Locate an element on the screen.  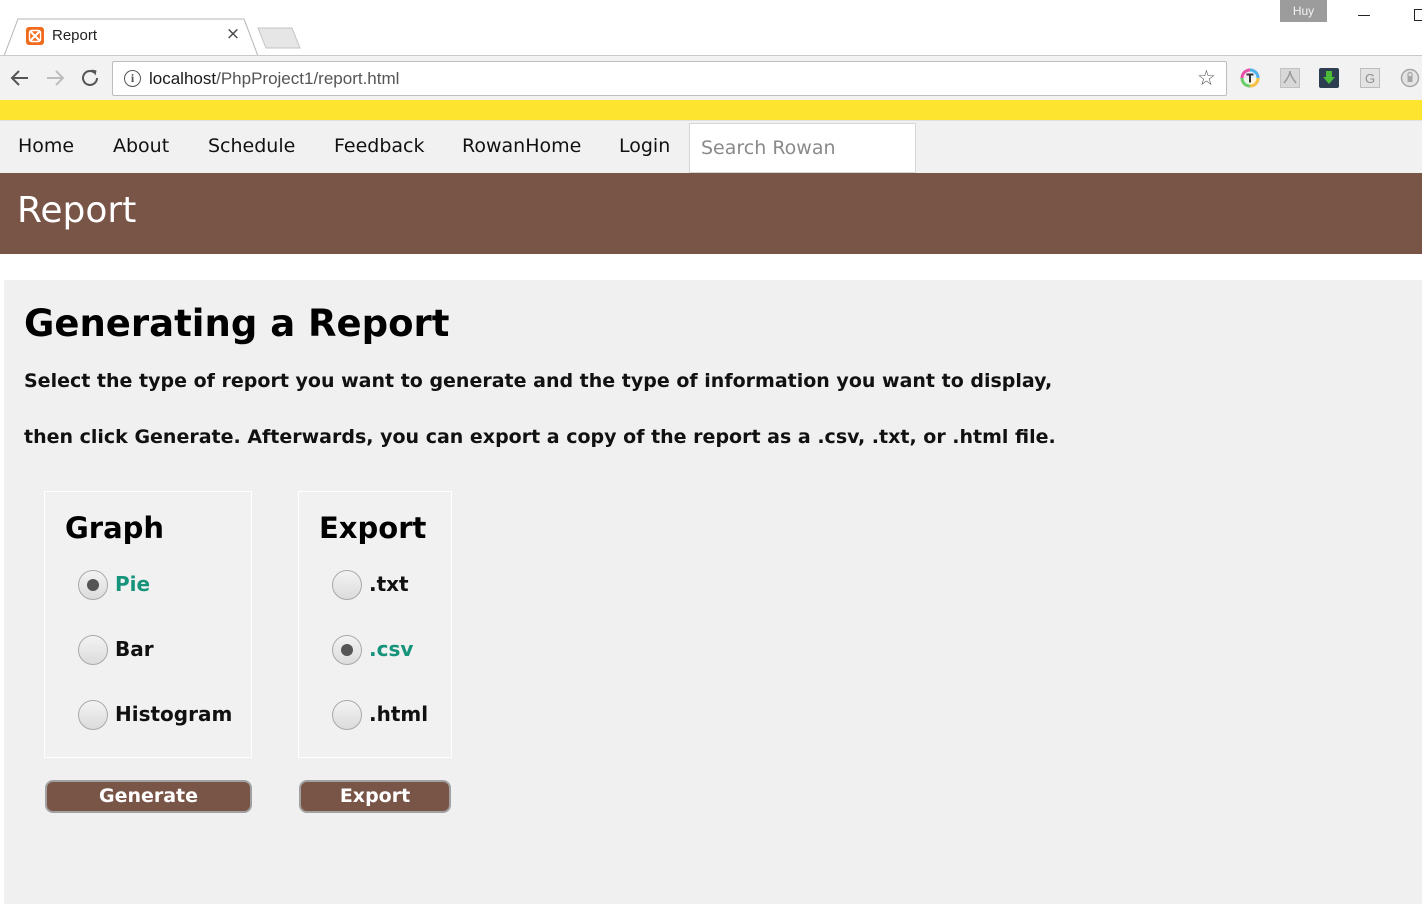
browser-toolbar: i localhost/PhpProject1/report.html ☆ G is located at coordinates (711, 77).